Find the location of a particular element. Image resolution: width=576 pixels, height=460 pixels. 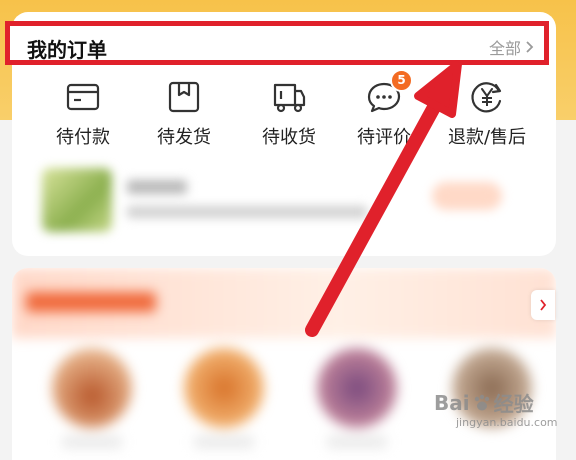

watermark-brand: Bai is located at coordinates (452, 402).